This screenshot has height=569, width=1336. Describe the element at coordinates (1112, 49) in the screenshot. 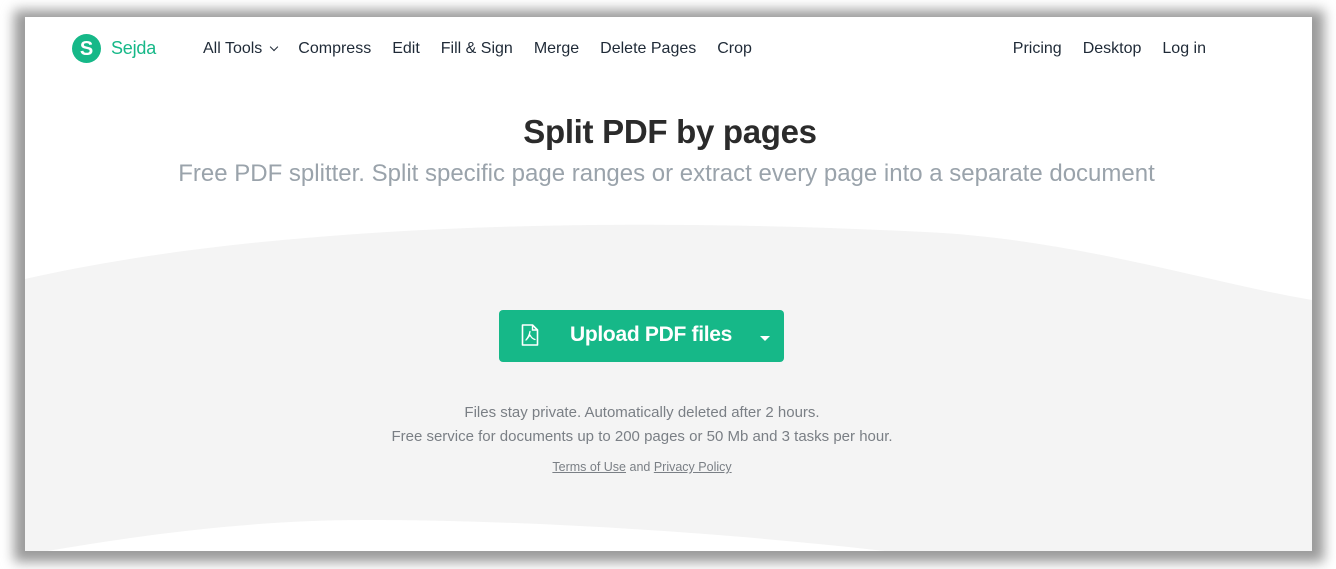

I see `nav-desktop: Desktop` at that location.